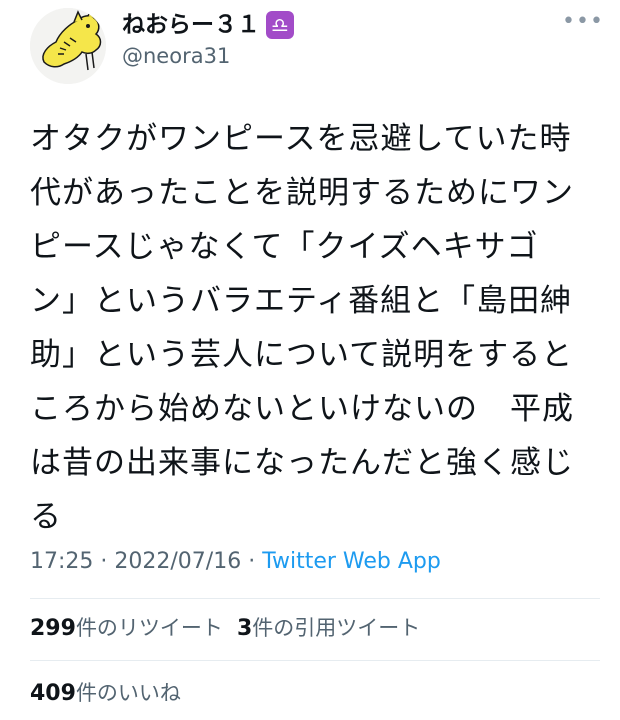  I want to click on tweet-text-line: 助」という芸人について説明をすると, so click(302, 355).